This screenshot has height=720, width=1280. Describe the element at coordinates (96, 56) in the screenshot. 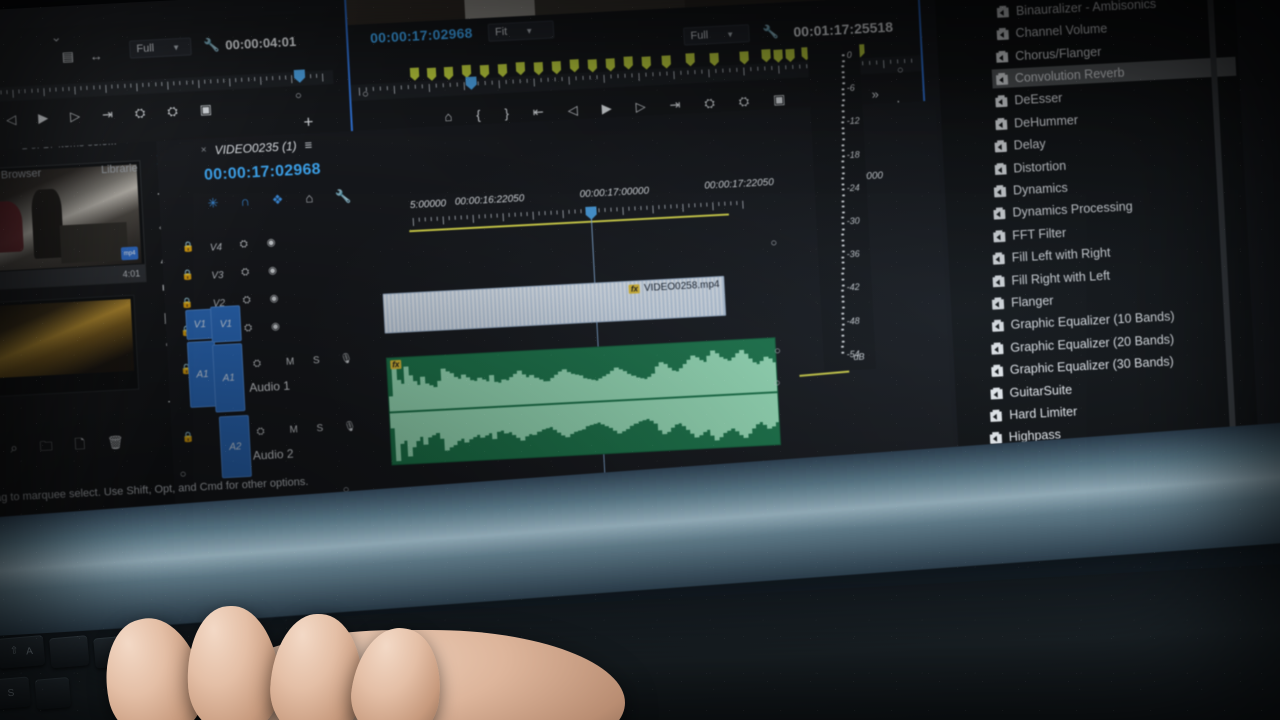

I see `fit-arrows-icon: ↔` at that location.